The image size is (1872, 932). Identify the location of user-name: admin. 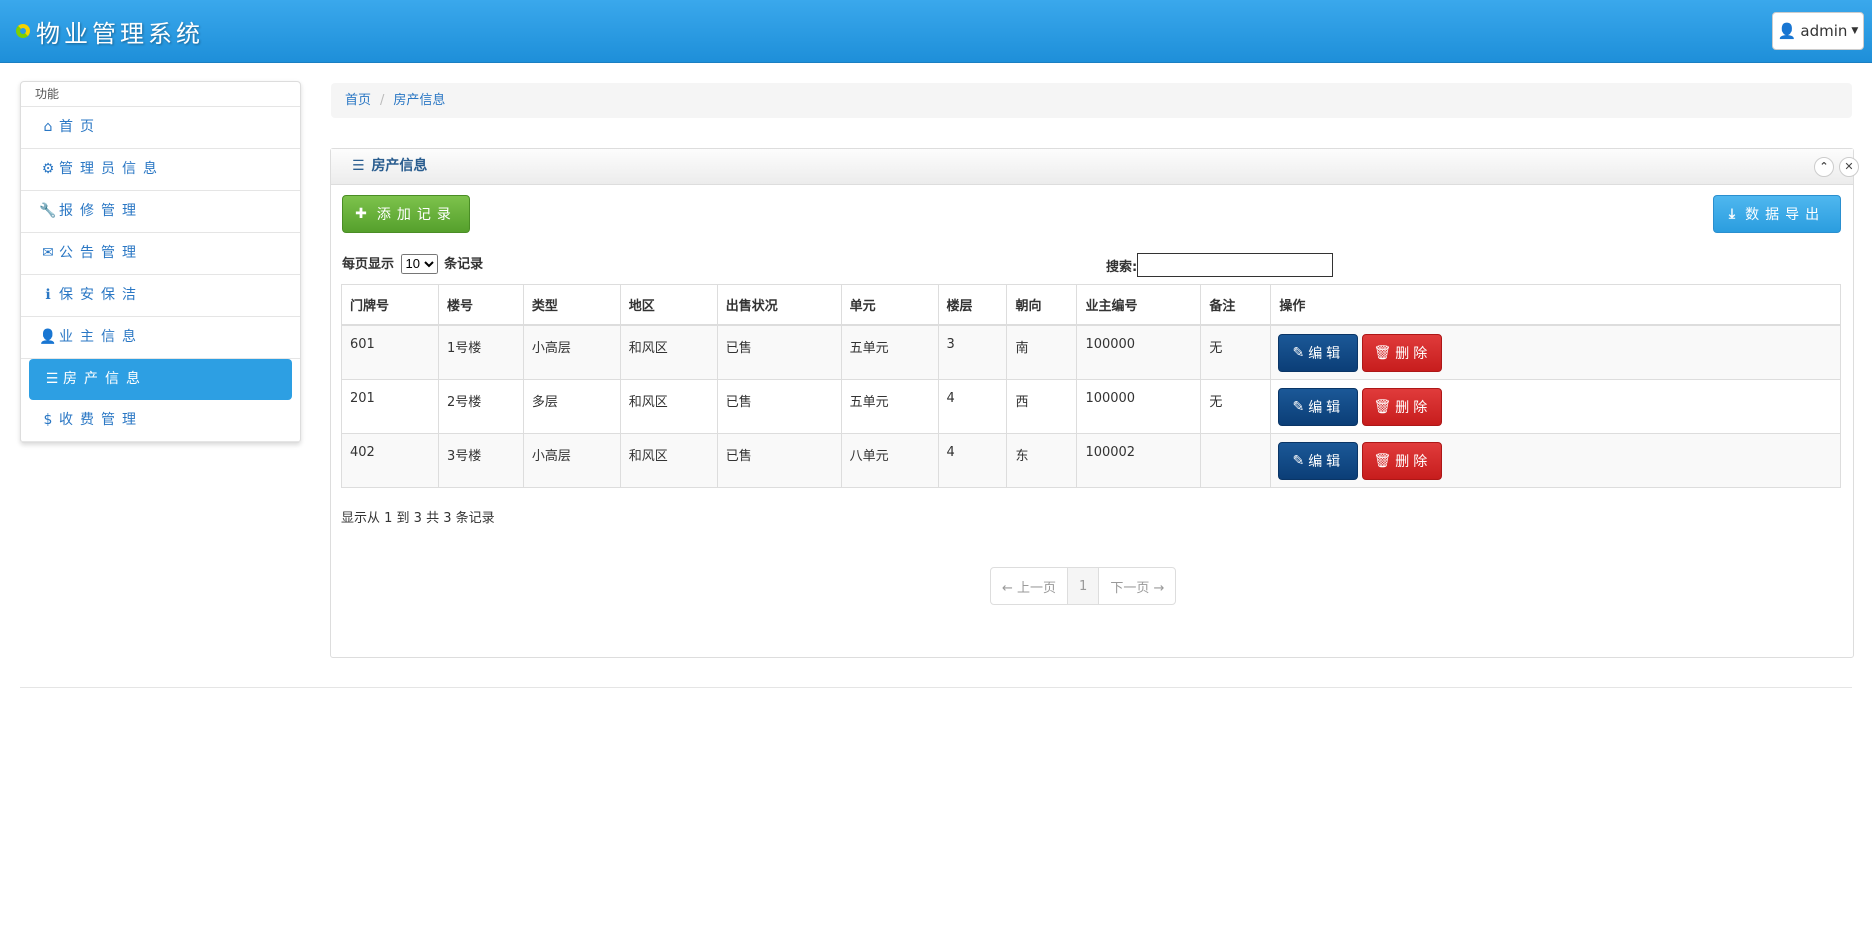
(1824, 31).